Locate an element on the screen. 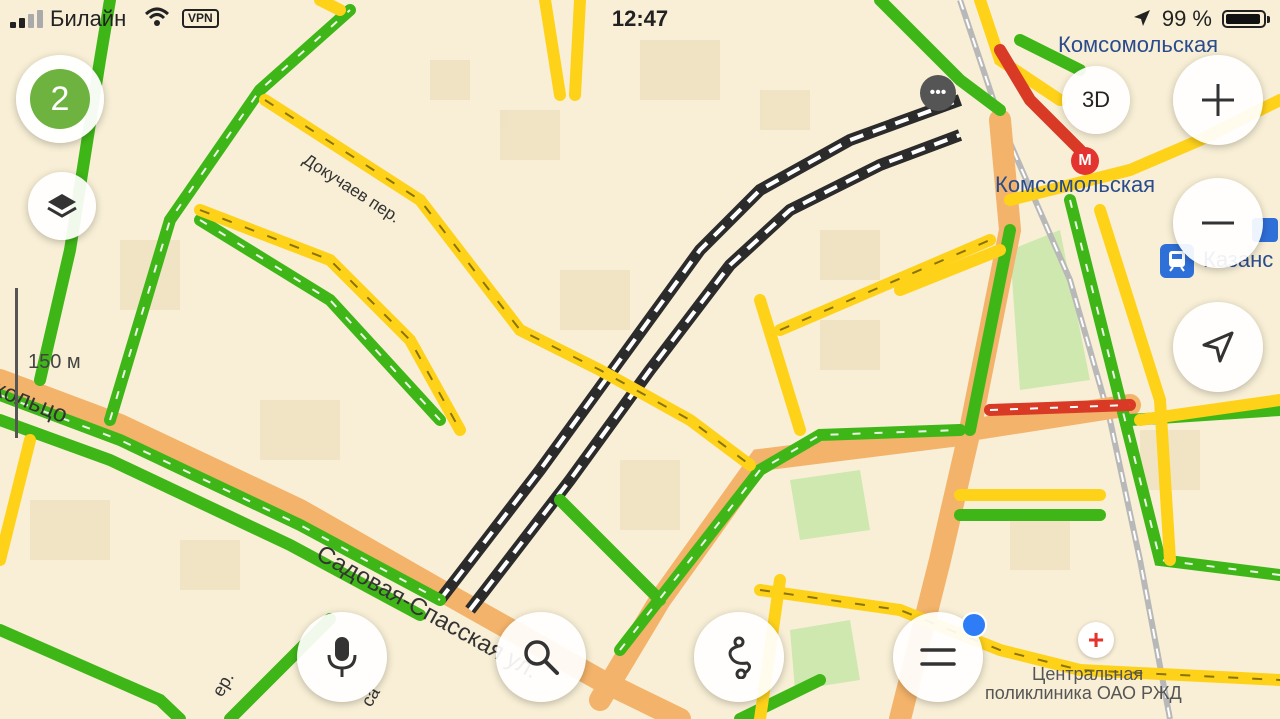 This screenshot has height=719, width=1280. zoom-out-button is located at coordinates (1218, 223).